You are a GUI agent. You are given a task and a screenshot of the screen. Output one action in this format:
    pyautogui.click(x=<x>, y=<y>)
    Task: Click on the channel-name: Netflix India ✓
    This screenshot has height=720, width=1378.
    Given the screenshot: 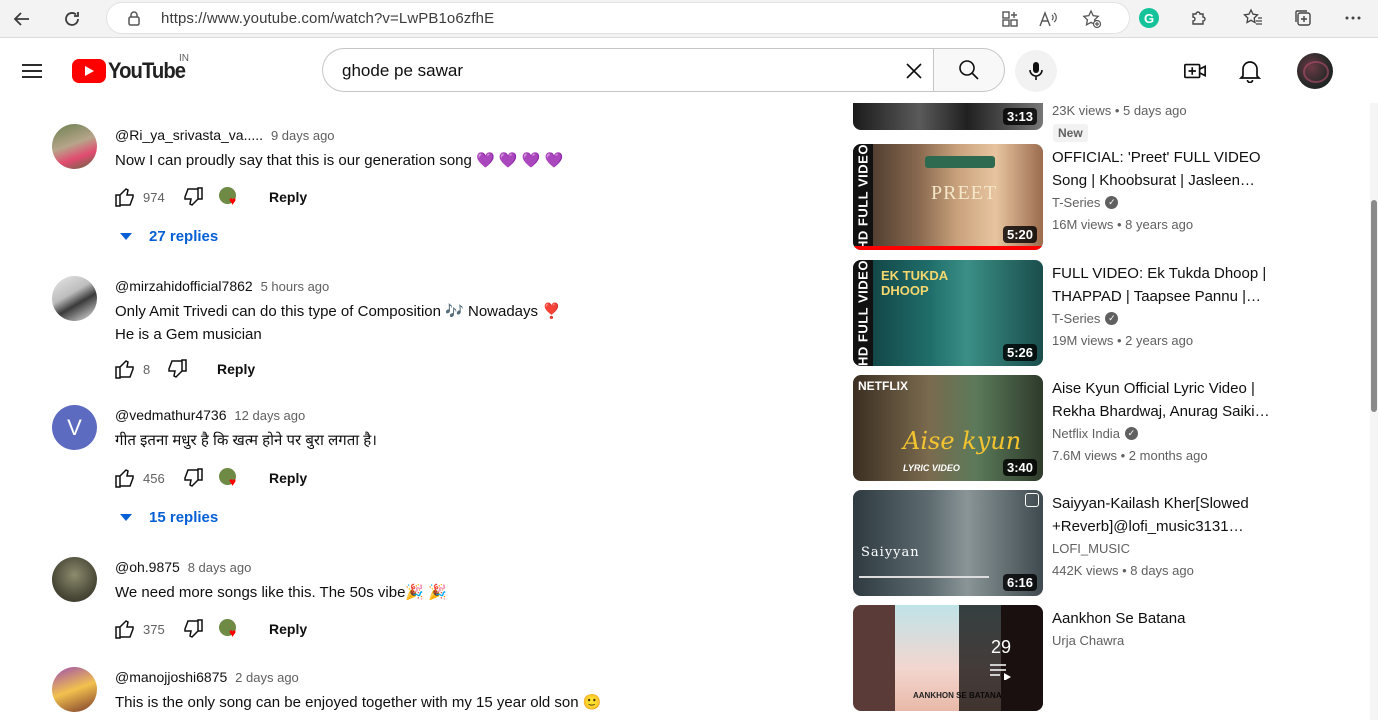 What is the action you would take?
    pyautogui.click(x=1095, y=433)
    